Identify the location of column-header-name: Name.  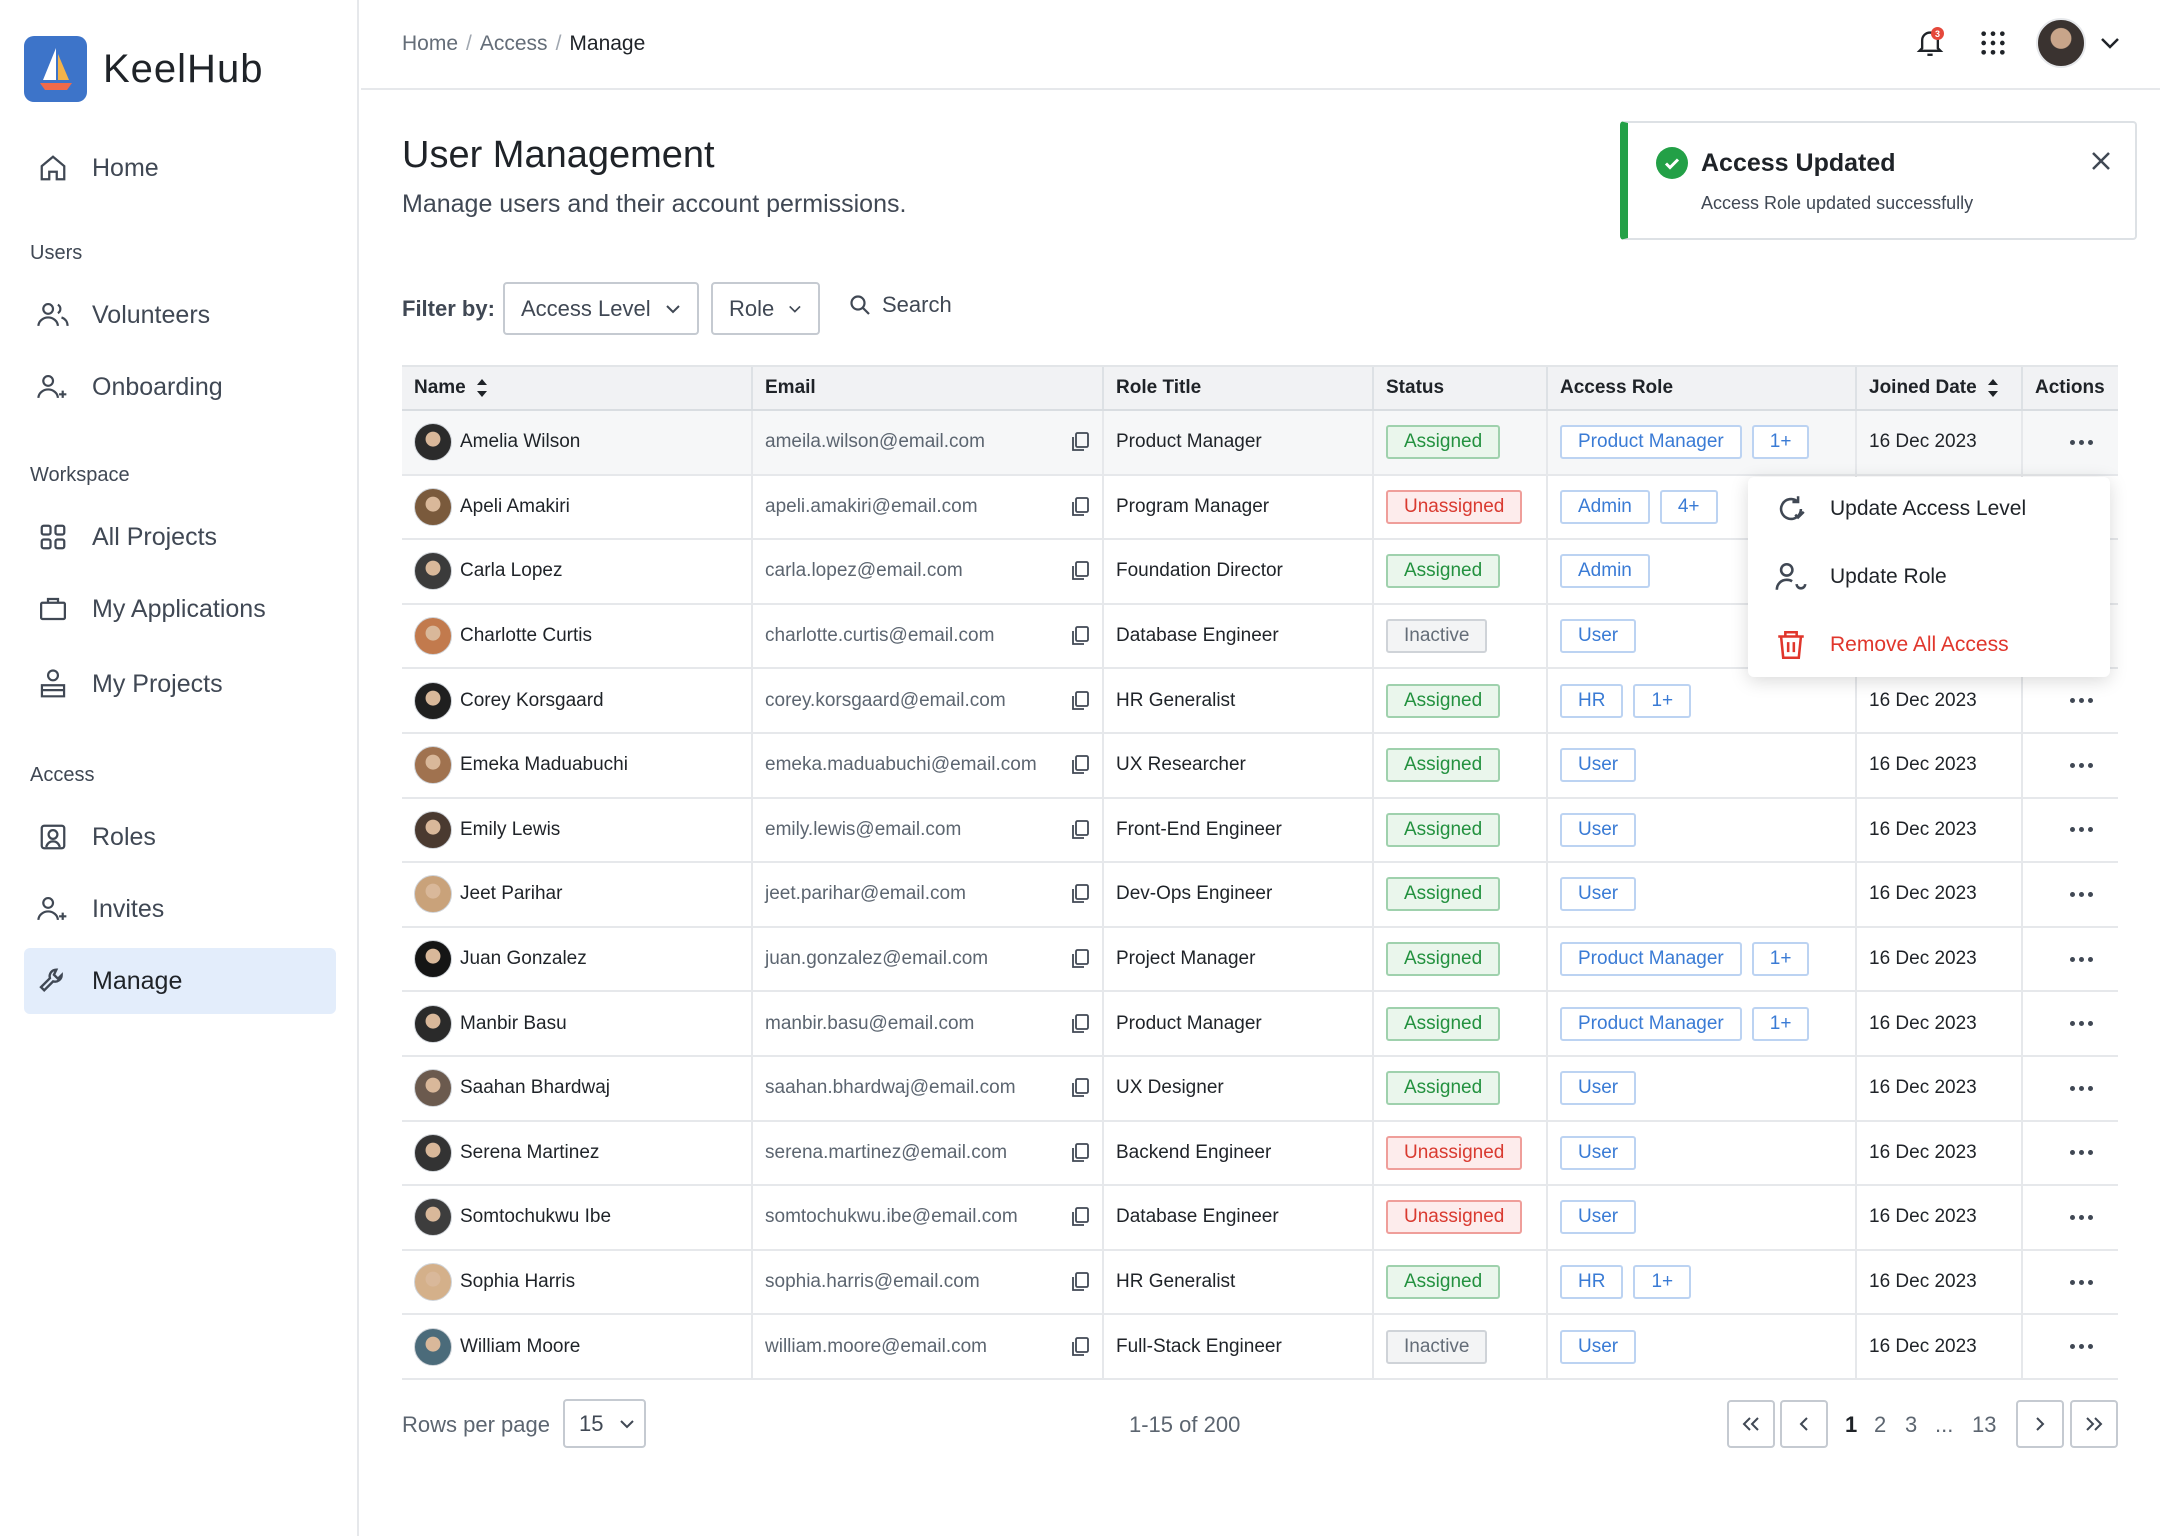
(577, 388).